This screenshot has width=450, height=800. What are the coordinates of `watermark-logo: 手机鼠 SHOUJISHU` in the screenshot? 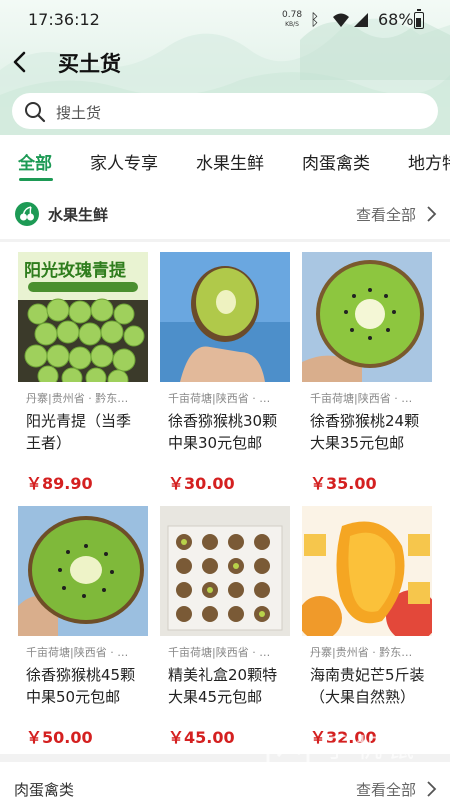 It's located at (352, 756).